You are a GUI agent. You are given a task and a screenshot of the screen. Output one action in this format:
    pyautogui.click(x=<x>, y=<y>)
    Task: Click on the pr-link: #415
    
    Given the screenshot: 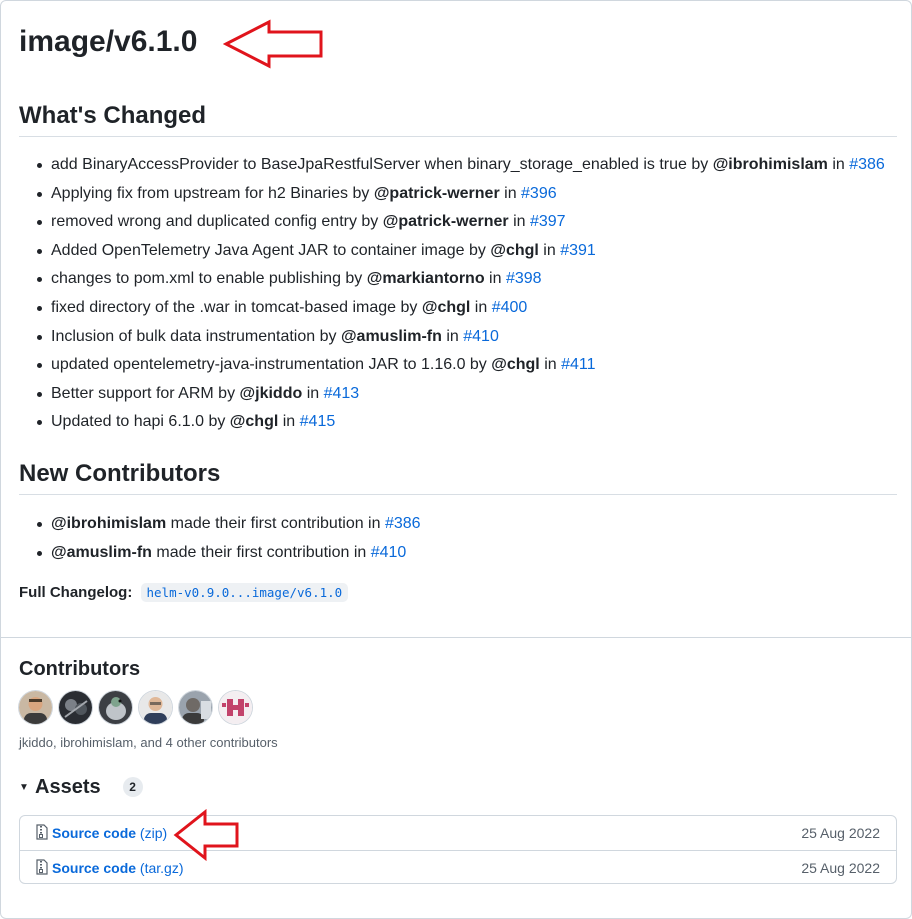 What is the action you would take?
    pyautogui.click(x=318, y=421)
    